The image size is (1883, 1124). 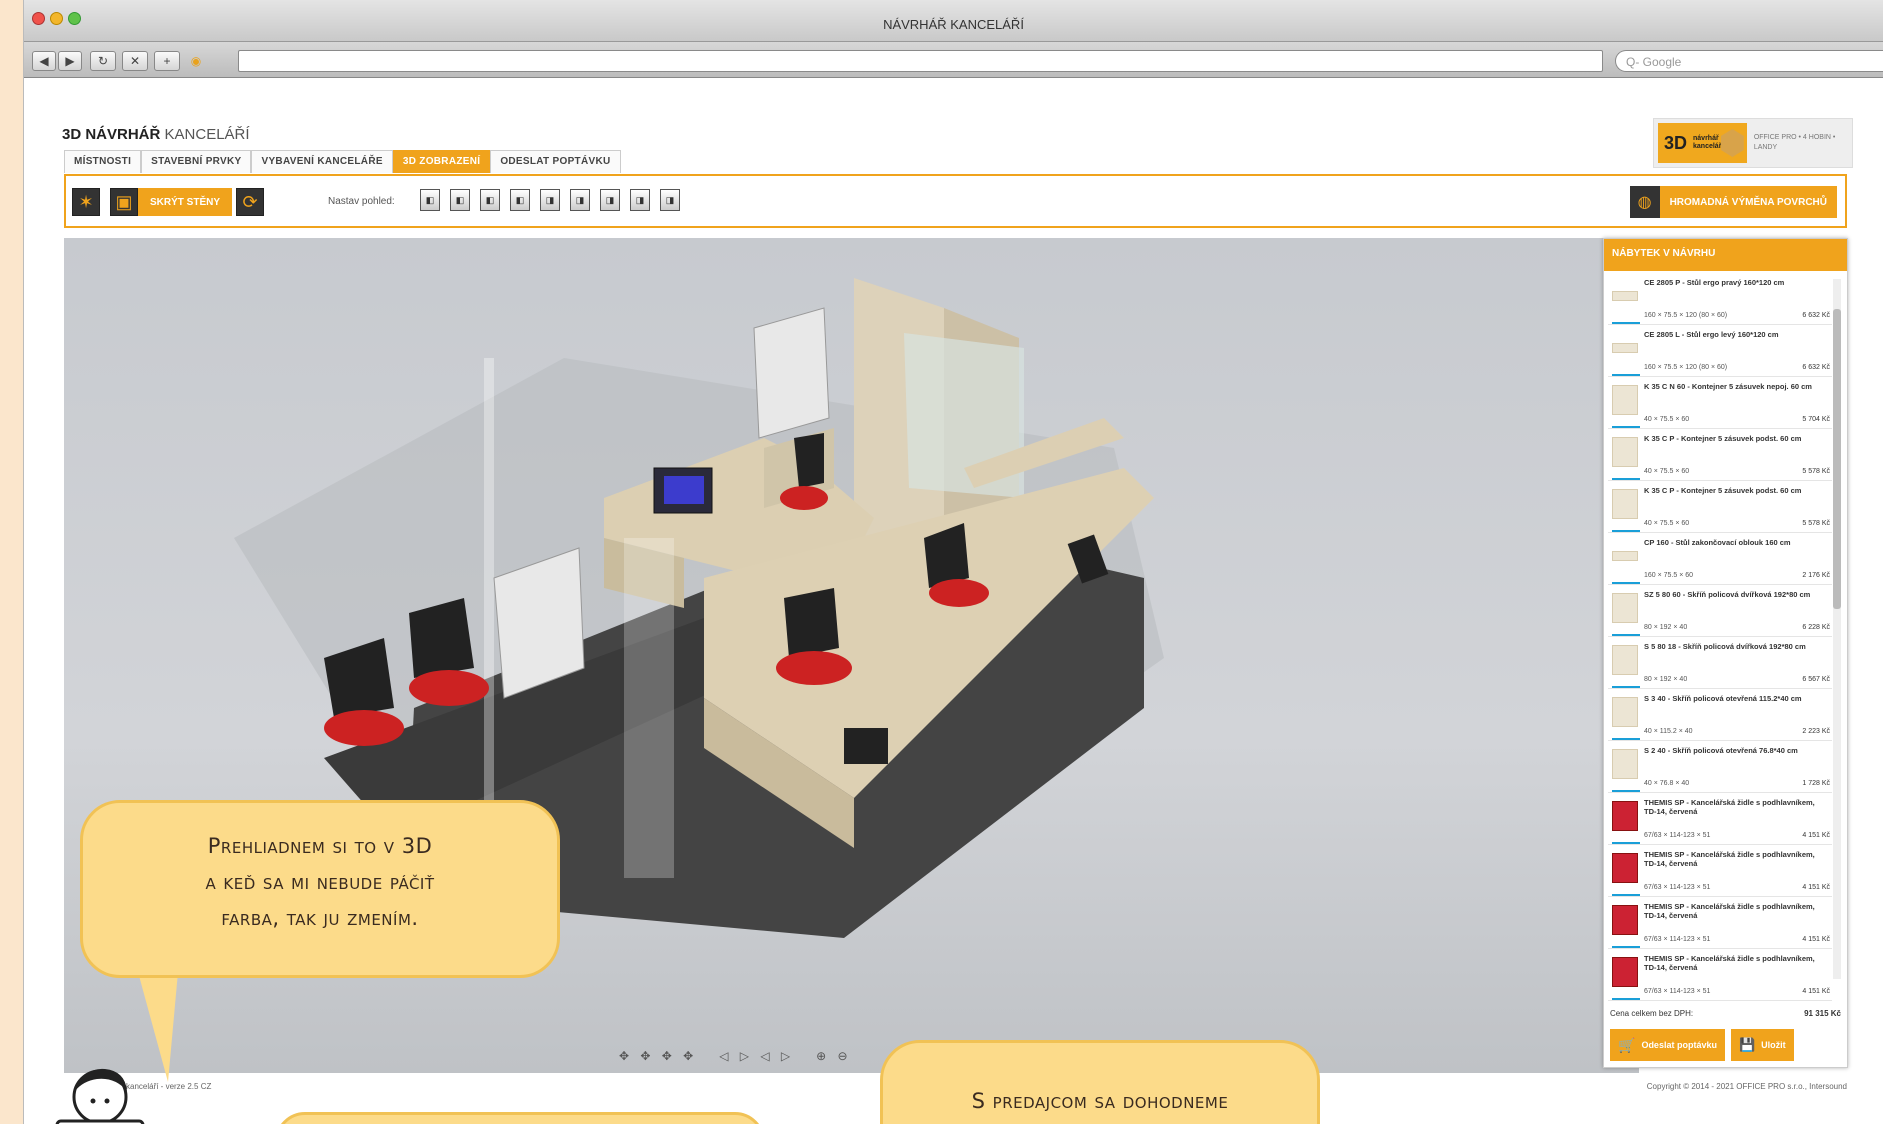 I want to click on bubble-dealer-text: S predajcom sa dohodneme, so click(x=1100, y=1101).